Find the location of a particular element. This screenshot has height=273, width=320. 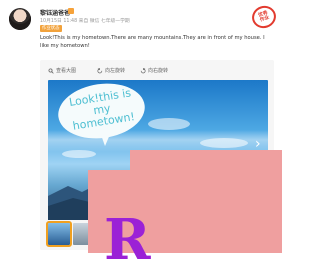

next-image-button: › is located at coordinates (260, 144).